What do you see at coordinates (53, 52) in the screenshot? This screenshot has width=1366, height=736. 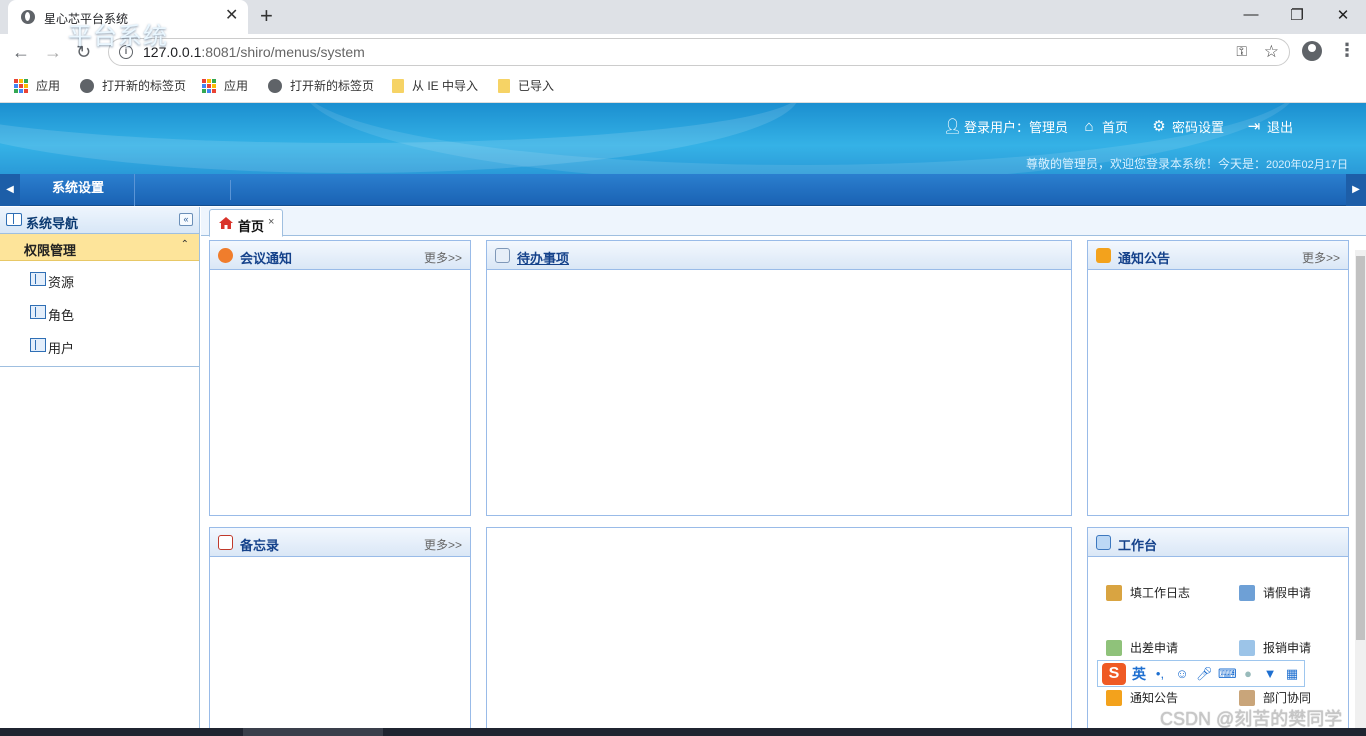 I see `forward-button: →` at bounding box center [53, 52].